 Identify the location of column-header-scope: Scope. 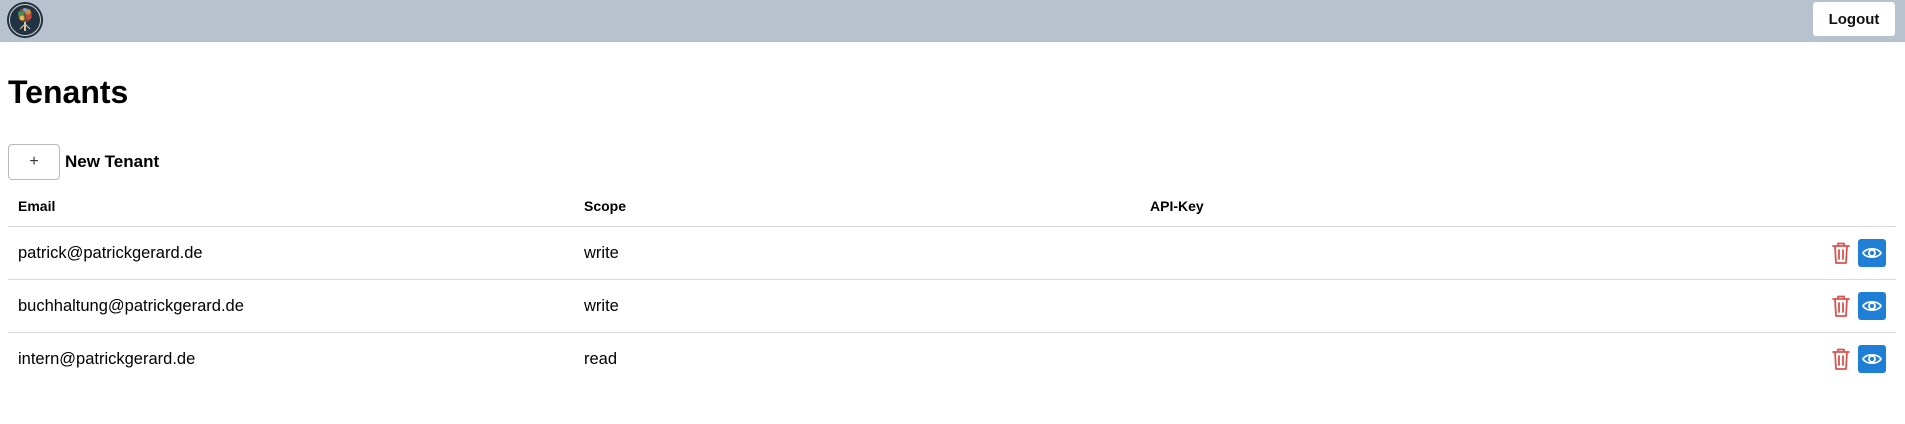
(857, 206).